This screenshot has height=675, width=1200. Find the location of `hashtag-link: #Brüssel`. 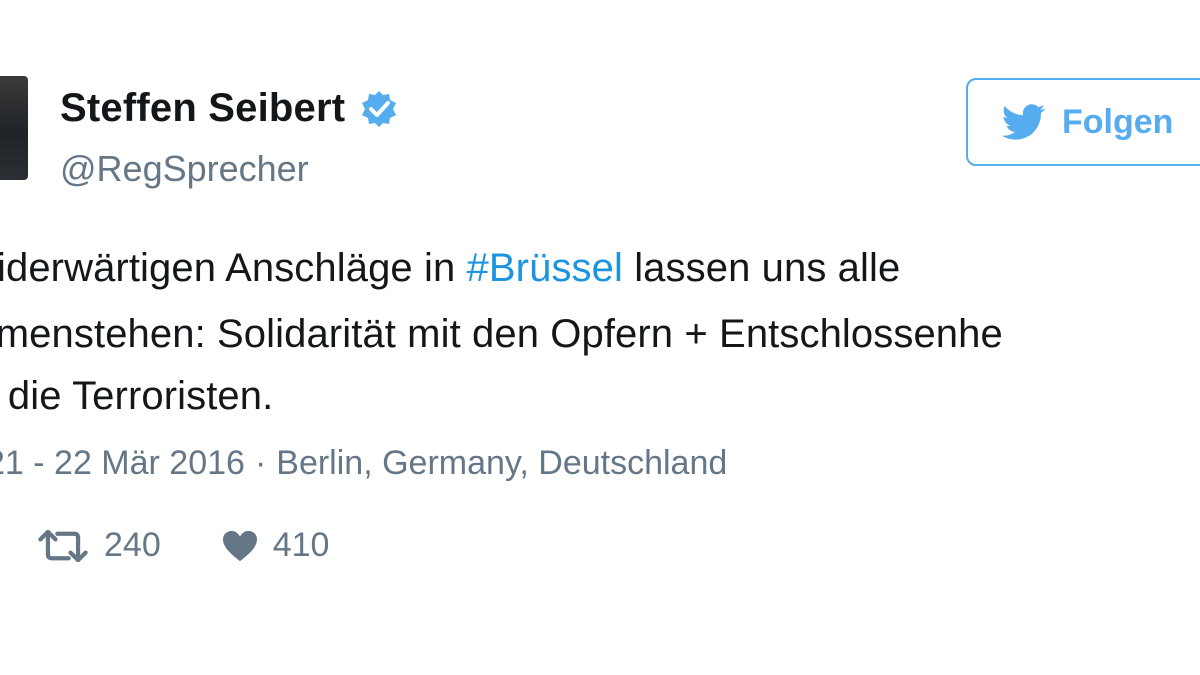

hashtag-link: #Brüssel is located at coordinates (545, 268).